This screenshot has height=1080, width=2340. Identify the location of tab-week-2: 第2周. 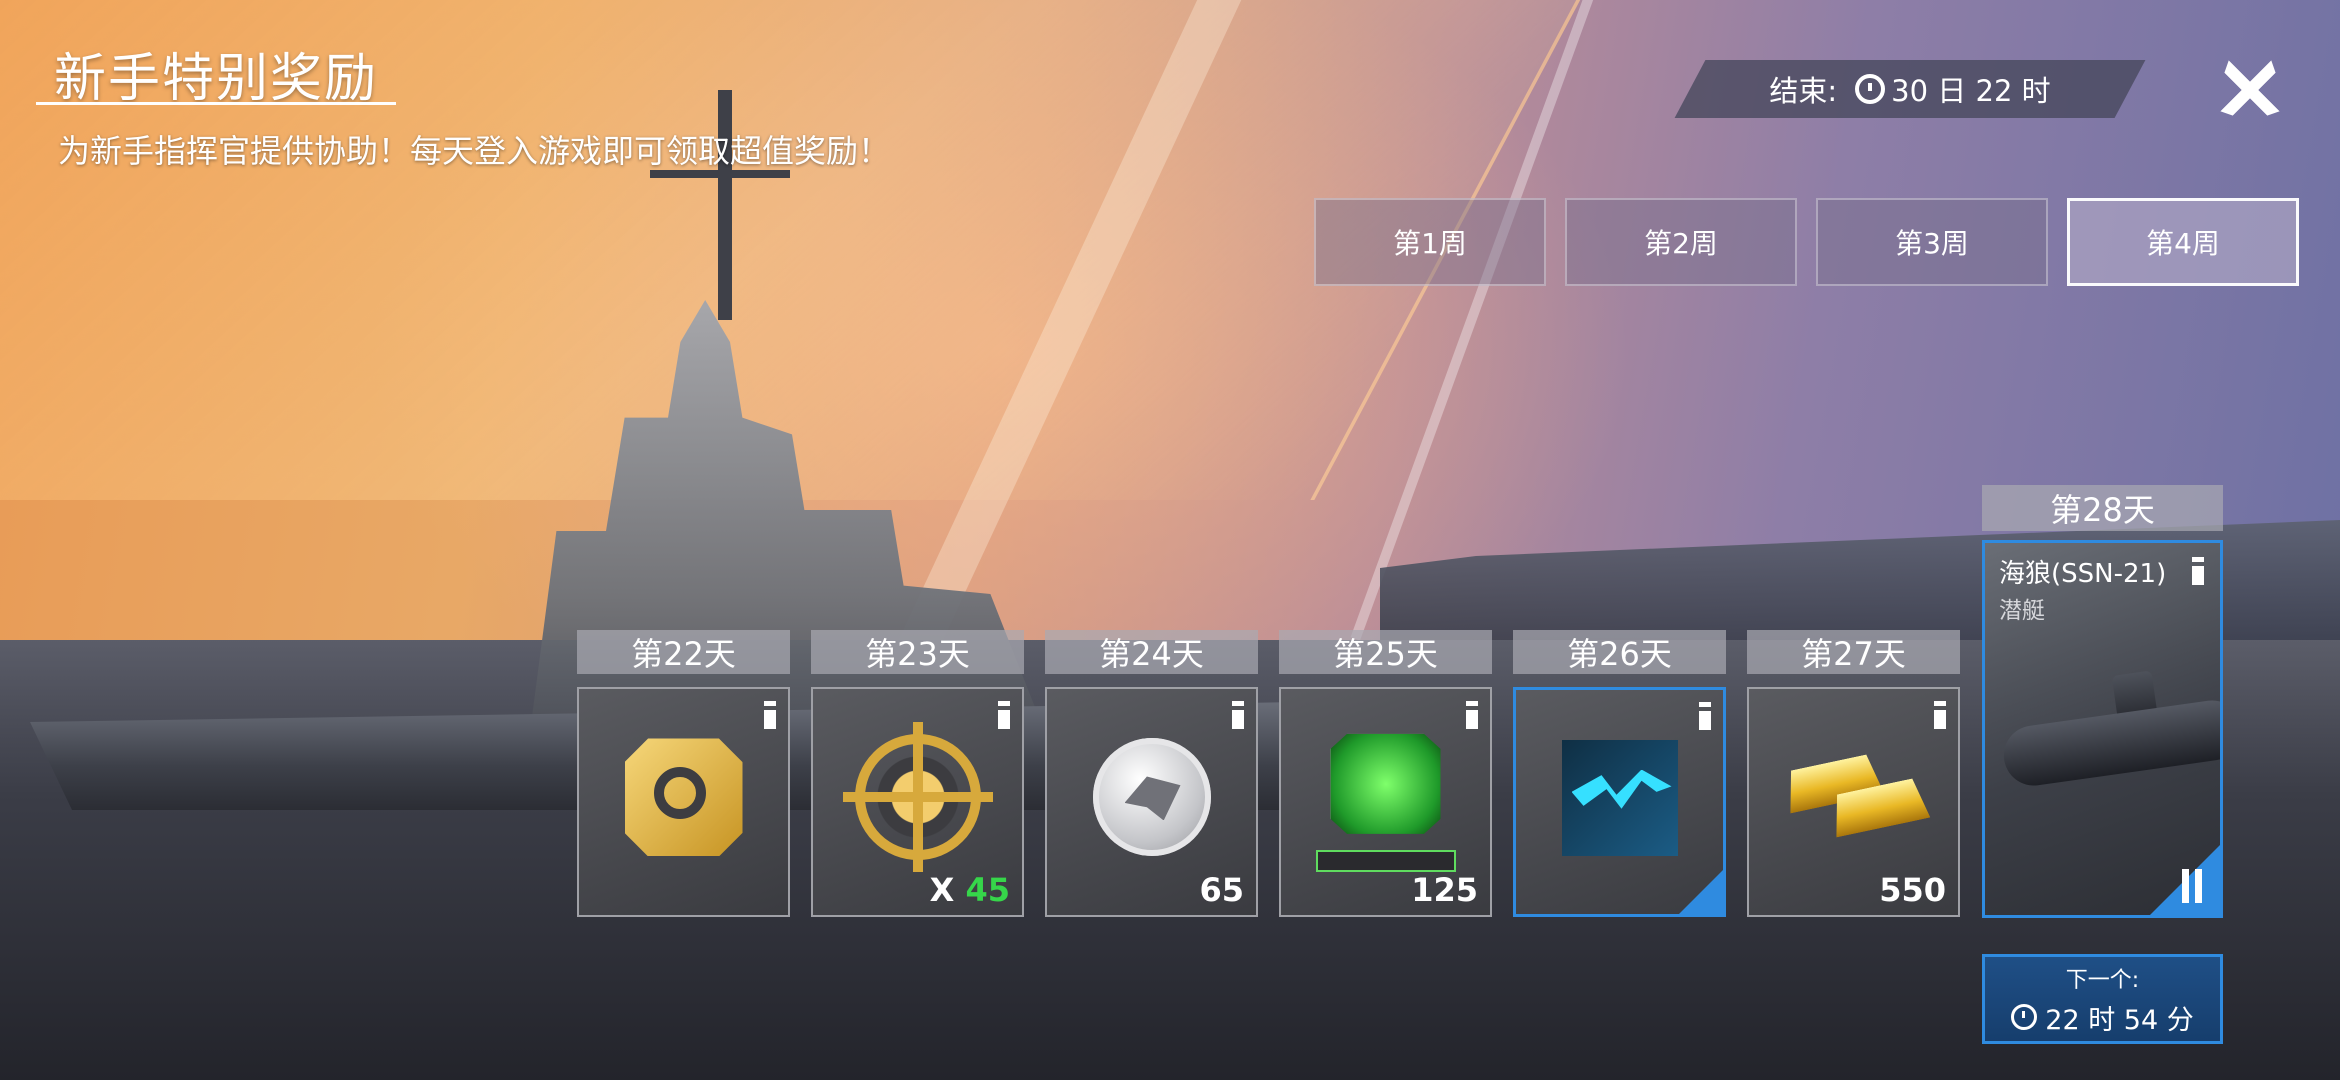
(1681, 242).